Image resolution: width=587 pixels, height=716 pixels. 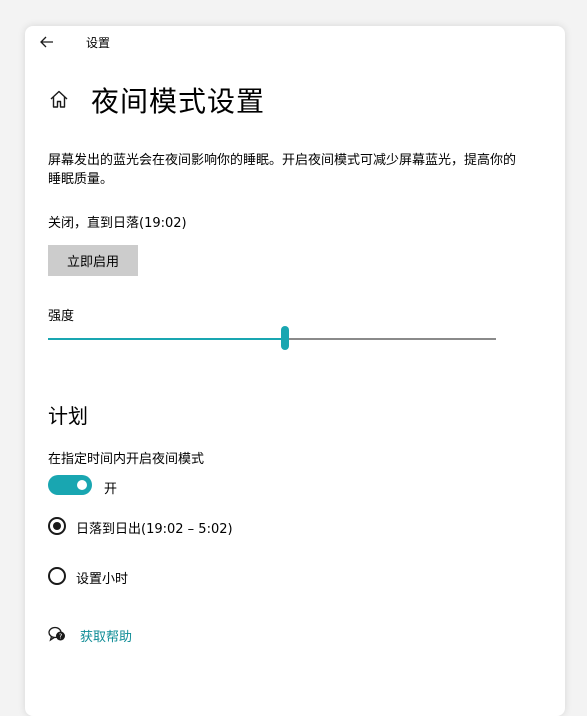 What do you see at coordinates (106, 635) in the screenshot?
I see `get-help-link: 获取帮助` at bounding box center [106, 635].